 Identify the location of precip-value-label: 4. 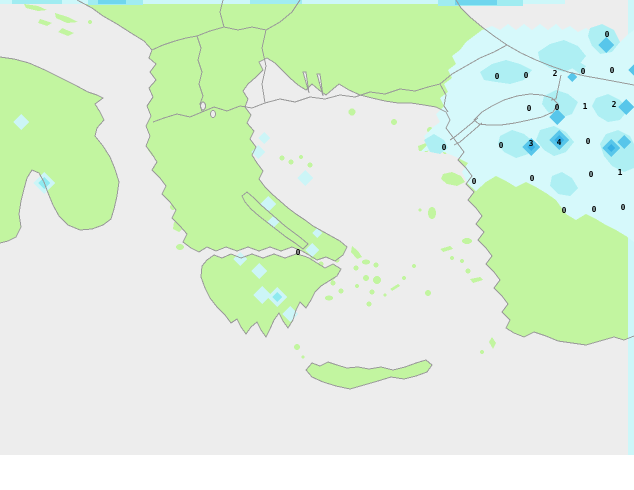
(559, 142).